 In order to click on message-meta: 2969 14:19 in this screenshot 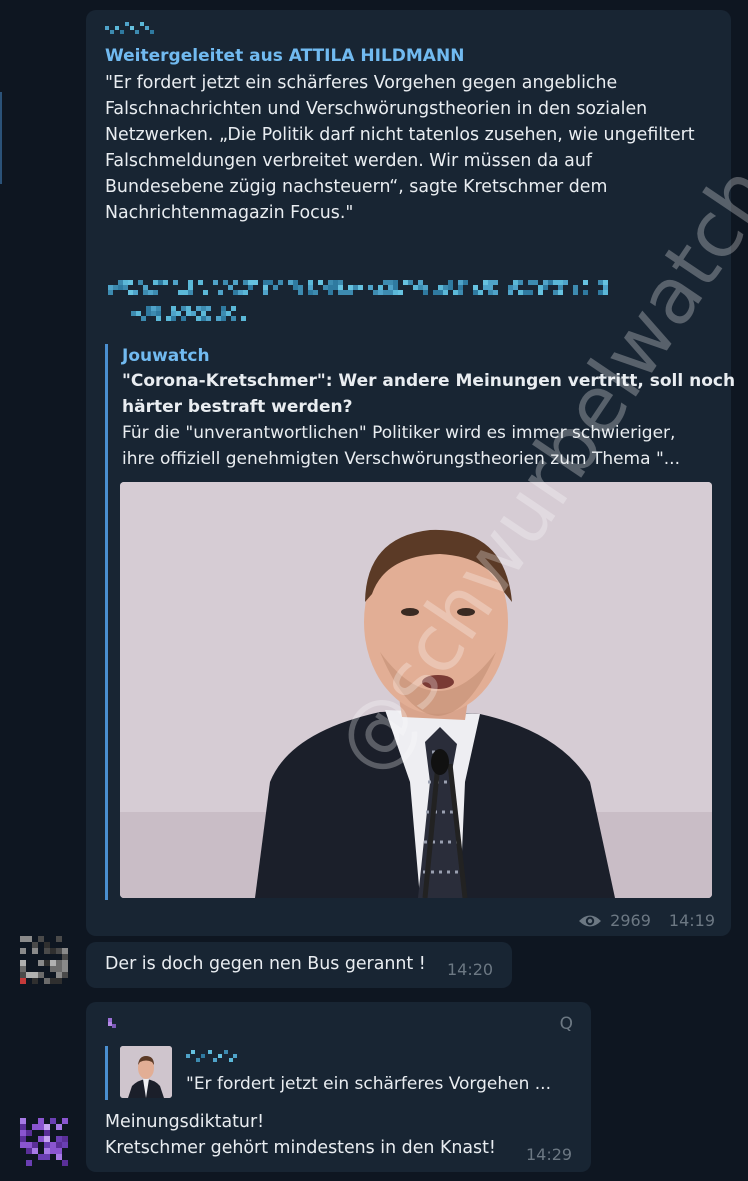, I will do `click(646, 920)`.